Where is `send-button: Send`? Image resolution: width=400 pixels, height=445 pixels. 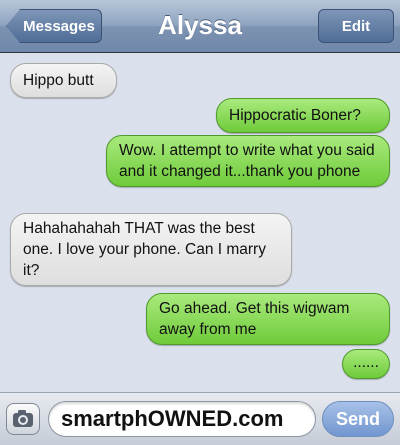
send-button: Send is located at coordinates (358, 419).